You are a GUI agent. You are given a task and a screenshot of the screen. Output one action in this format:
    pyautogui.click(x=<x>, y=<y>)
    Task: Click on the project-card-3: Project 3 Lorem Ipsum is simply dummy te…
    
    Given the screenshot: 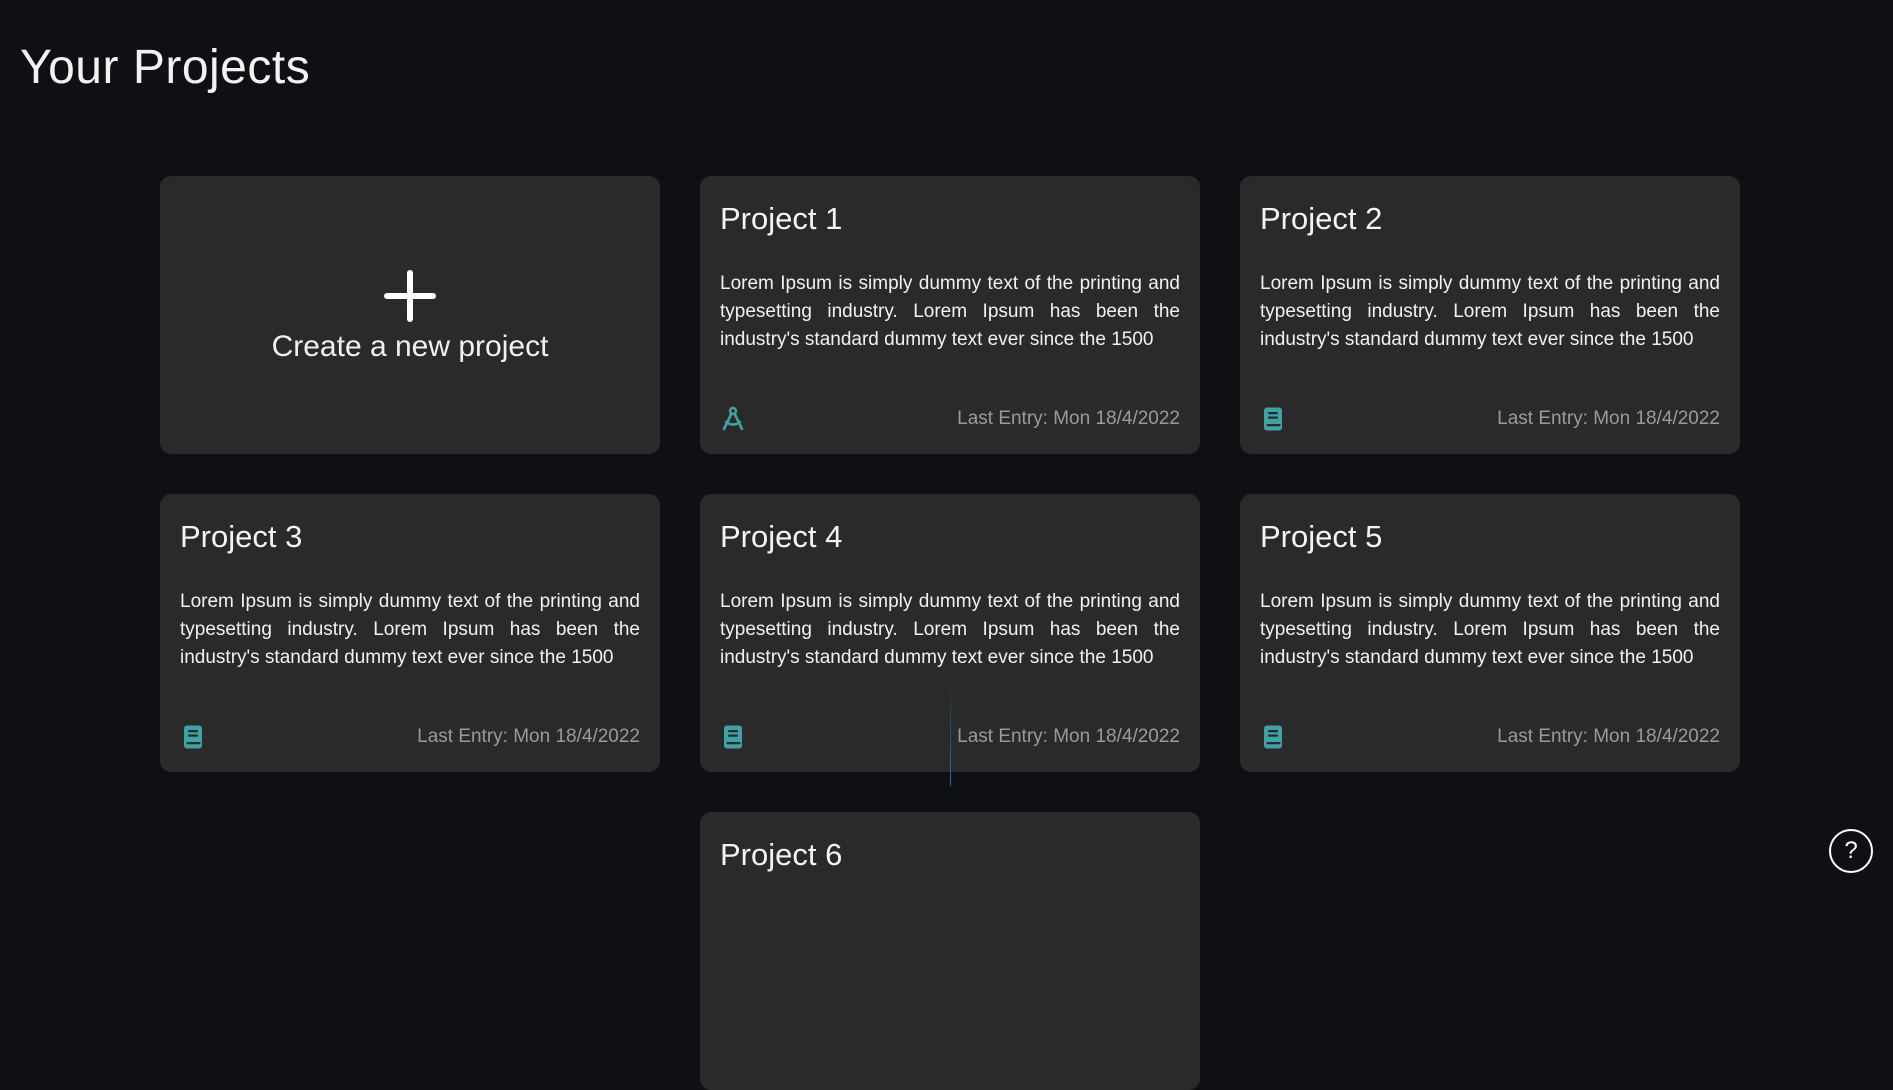 What is the action you would take?
    pyautogui.click(x=410, y=633)
    